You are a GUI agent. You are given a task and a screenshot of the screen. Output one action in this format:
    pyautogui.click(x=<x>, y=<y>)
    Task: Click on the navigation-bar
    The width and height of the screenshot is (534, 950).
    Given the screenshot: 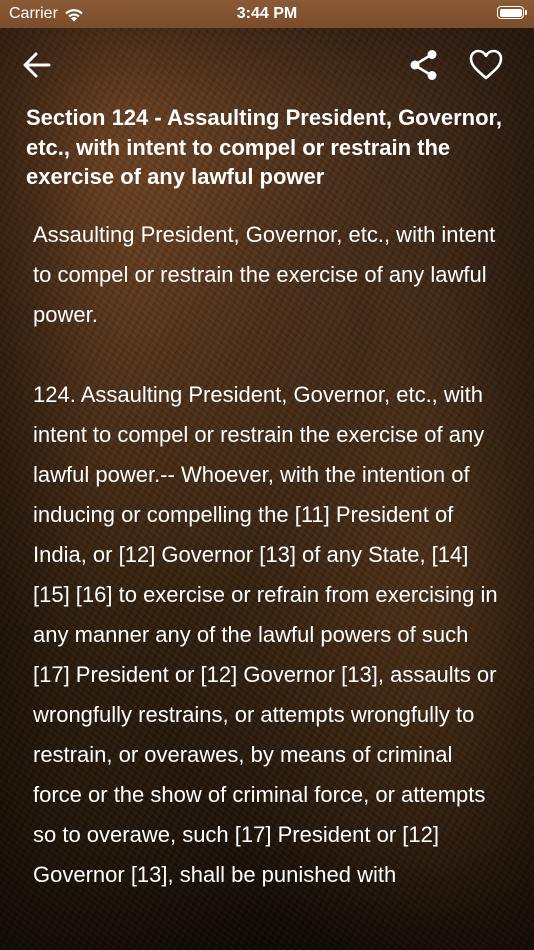 What is the action you would take?
    pyautogui.click(x=267, y=65)
    